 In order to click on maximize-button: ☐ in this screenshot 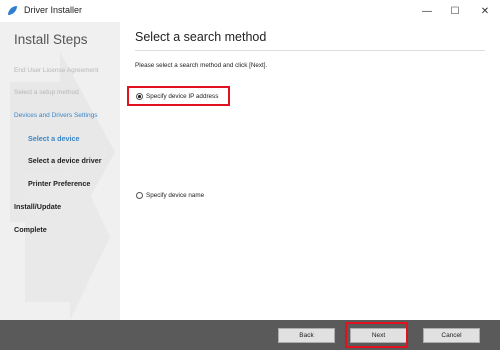, I will do `click(455, 11)`.